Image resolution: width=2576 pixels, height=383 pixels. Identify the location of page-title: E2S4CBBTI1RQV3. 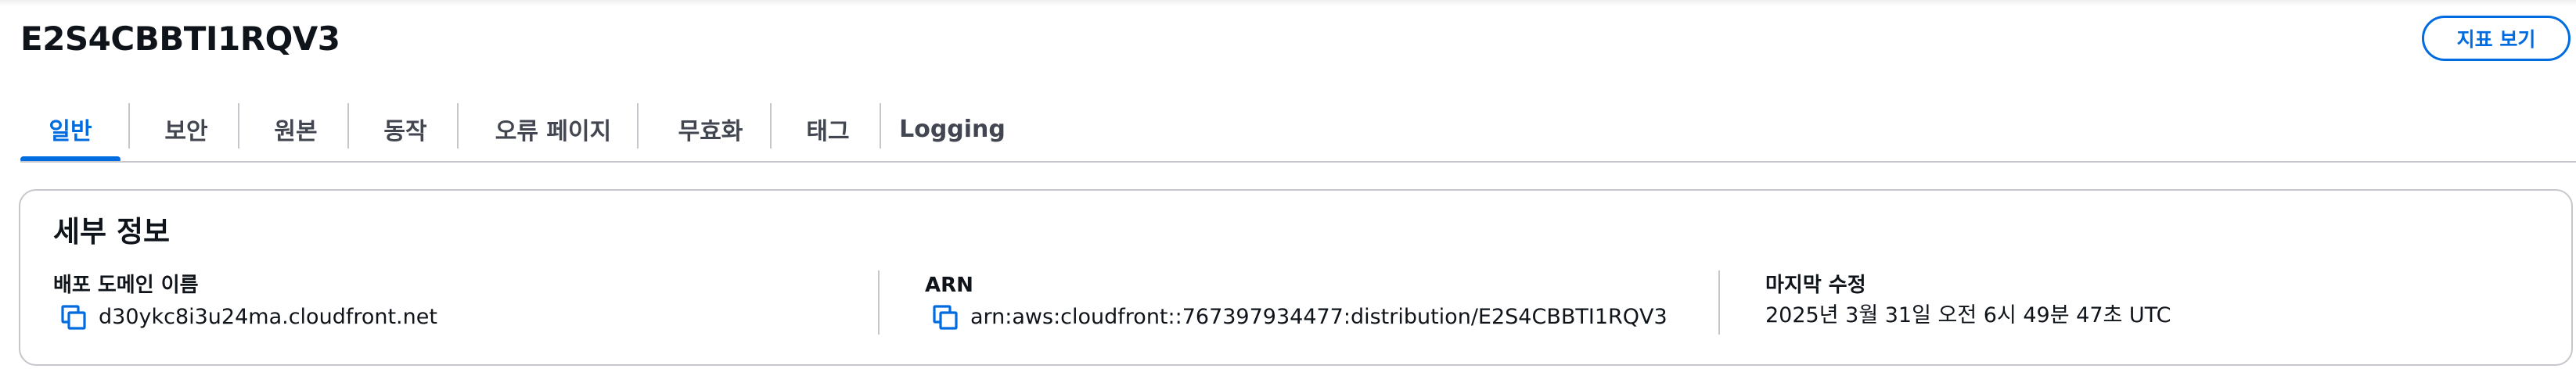
(180, 39).